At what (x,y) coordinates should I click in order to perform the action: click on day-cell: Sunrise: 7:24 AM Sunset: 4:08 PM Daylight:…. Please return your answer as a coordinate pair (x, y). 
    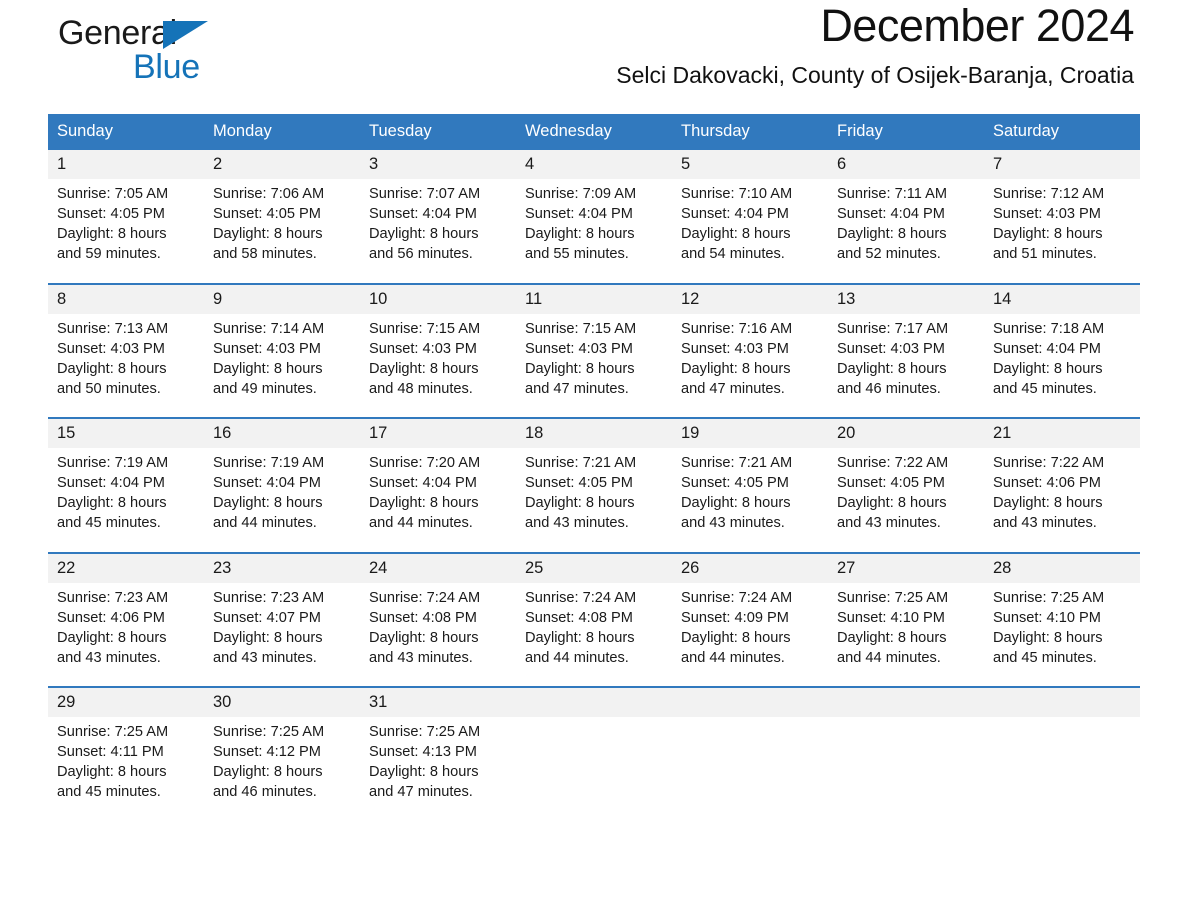
    Looking at the image, I should click on (438, 634).